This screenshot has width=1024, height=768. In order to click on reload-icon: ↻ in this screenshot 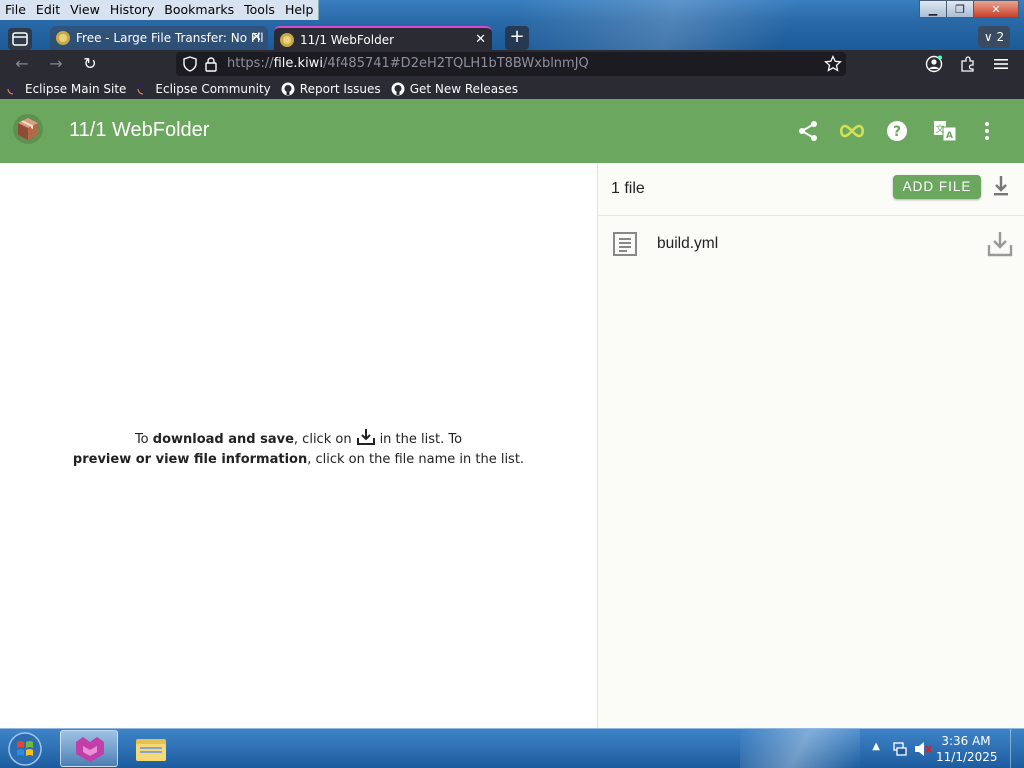, I will do `click(90, 63)`.